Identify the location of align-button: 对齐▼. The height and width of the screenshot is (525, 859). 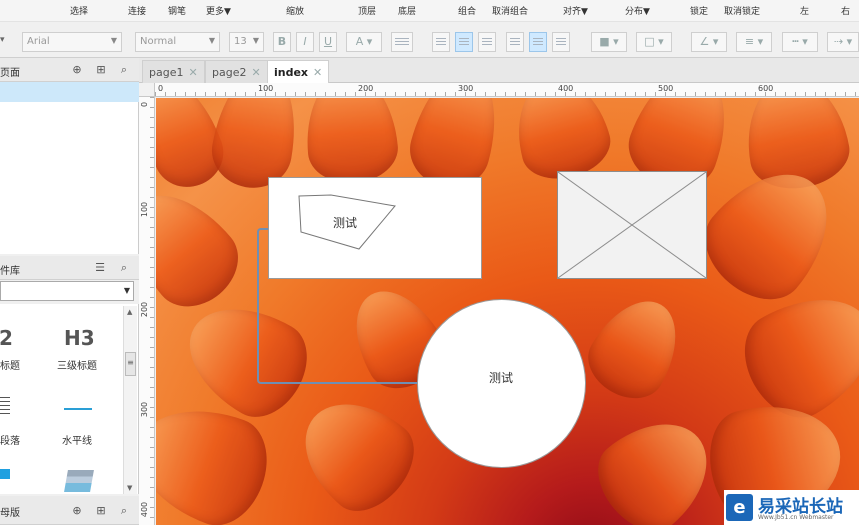
(575, 10).